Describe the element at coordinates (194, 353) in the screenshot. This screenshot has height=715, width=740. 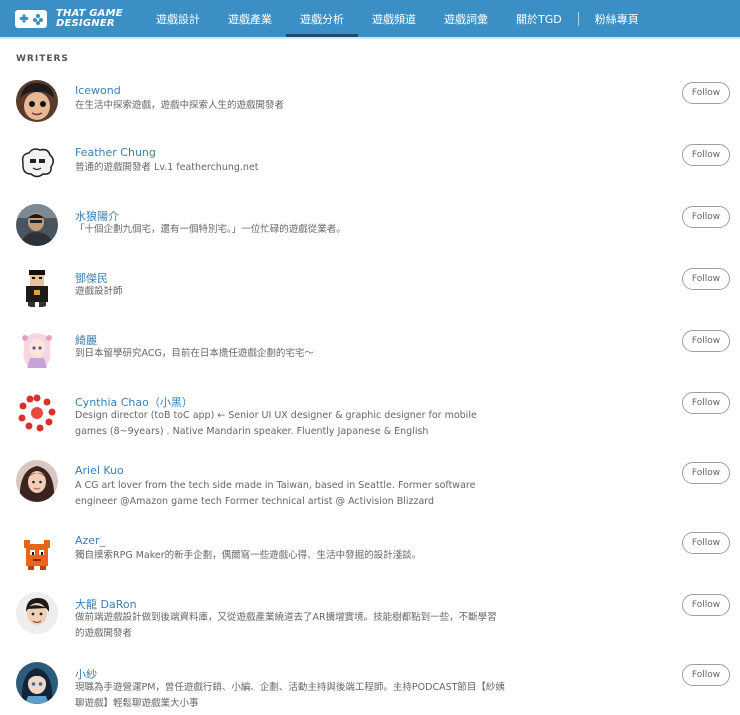
I see `writer-bio: 到日本留學研究ACG，目前在日本擔任遊戲企劃的宅宅～` at that location.